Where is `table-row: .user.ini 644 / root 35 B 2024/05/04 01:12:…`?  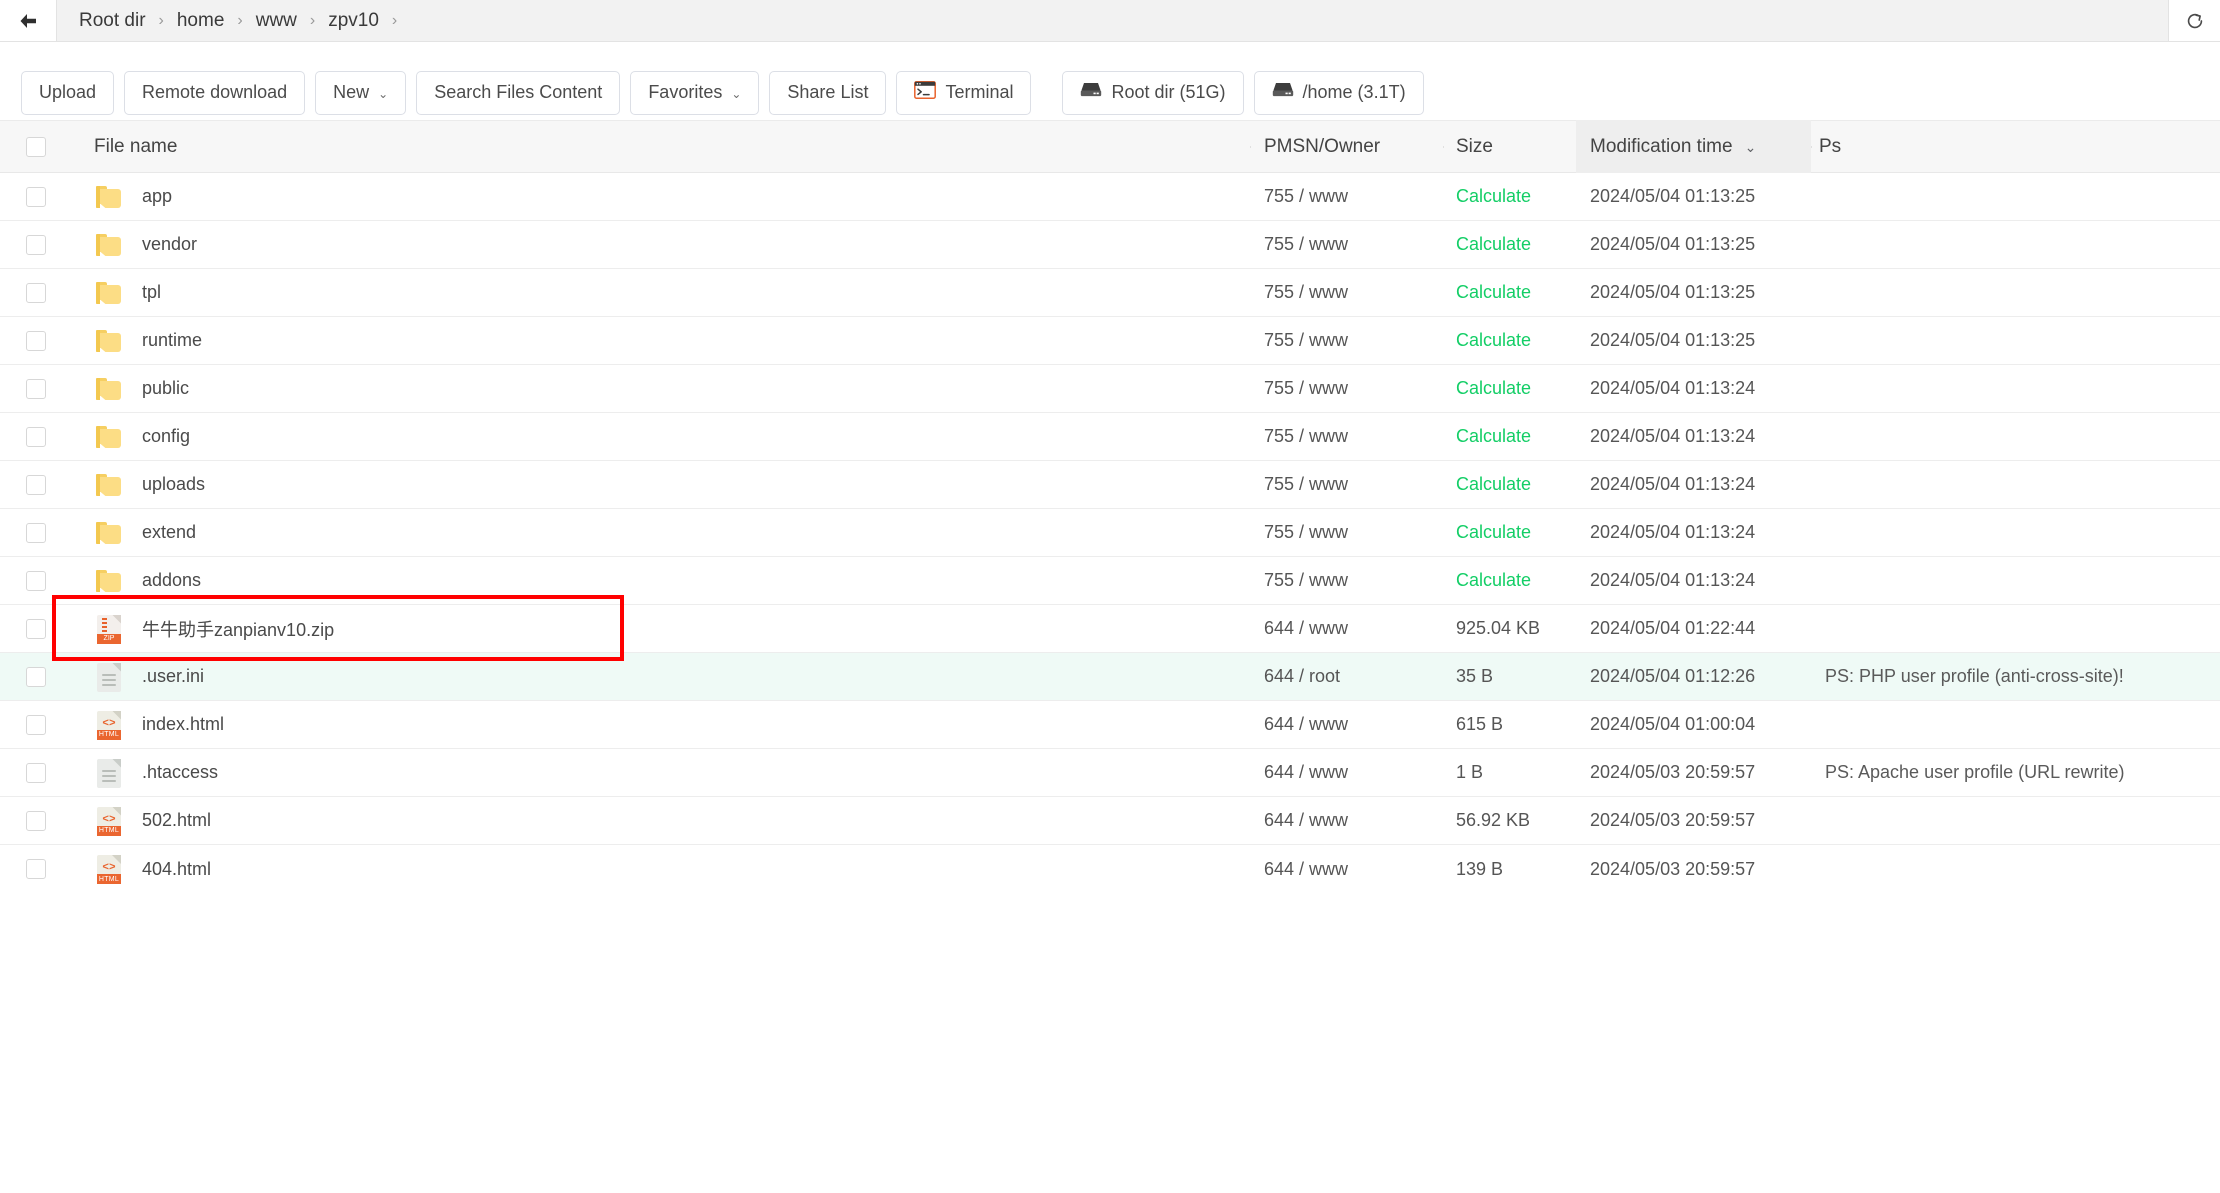 table-row: .user.ini 644 / root 35 B 2024/05/04 01:12:… is located at coordinates (1110, 677).